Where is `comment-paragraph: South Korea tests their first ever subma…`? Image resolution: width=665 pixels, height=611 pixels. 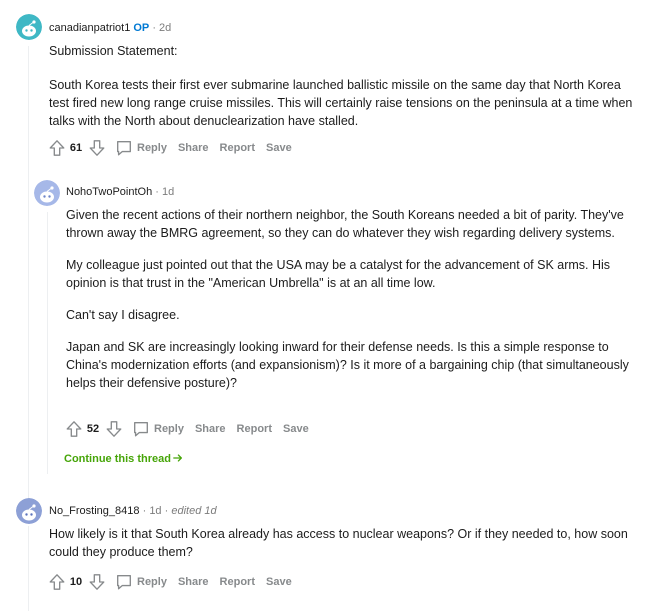
comment-paragraph: South Korea tests their first ever subma… is located at coordinates (341, 103).